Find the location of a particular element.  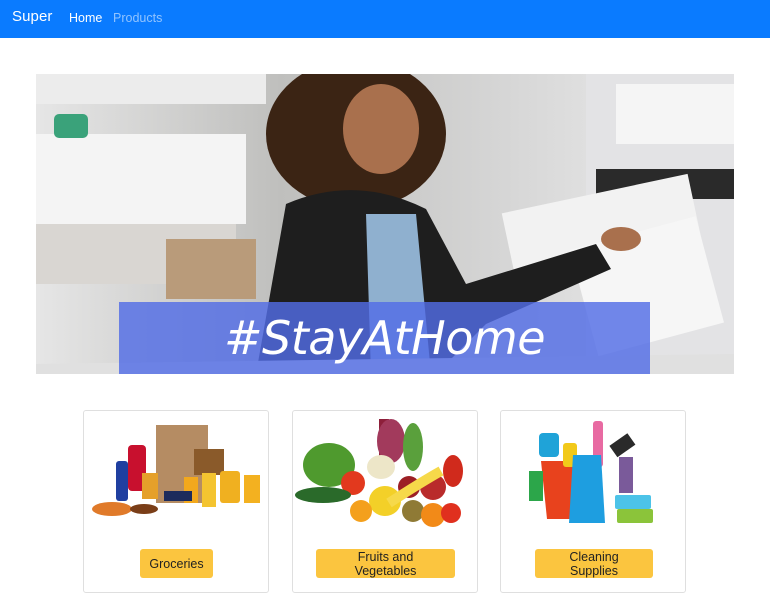

fruits-vegetables-image is located at coordinates (379, 473).